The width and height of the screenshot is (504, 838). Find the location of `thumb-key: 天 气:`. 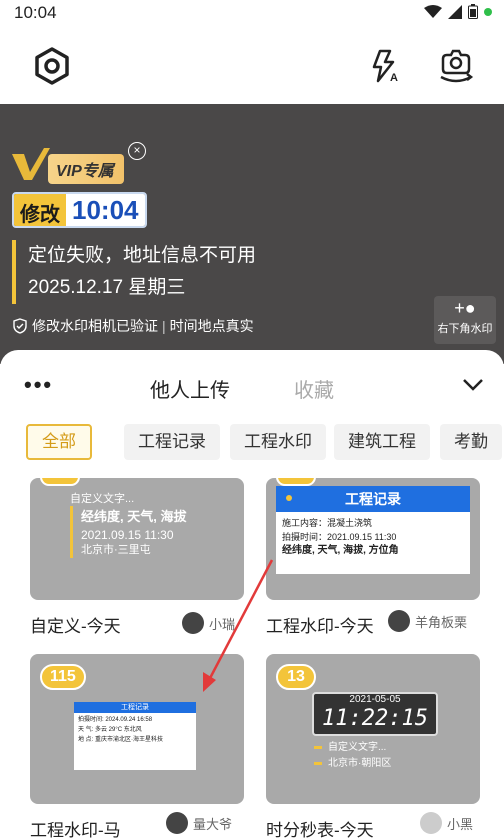

thumb-key: 天 气: is located at coordinates (86, 730).